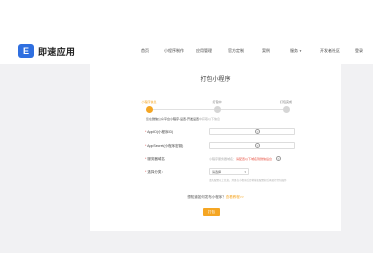  What do you see at coordinates (245, 172) in the screenshot?
I see `chevron-down-icon: ▾` at bounding box center [245, 172].